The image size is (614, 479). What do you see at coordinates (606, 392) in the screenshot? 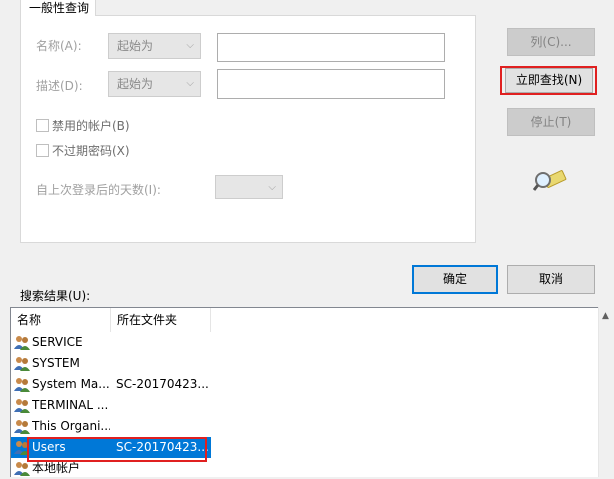
I see `results-scrollbar: ▲` at bounding box center [606, 392].